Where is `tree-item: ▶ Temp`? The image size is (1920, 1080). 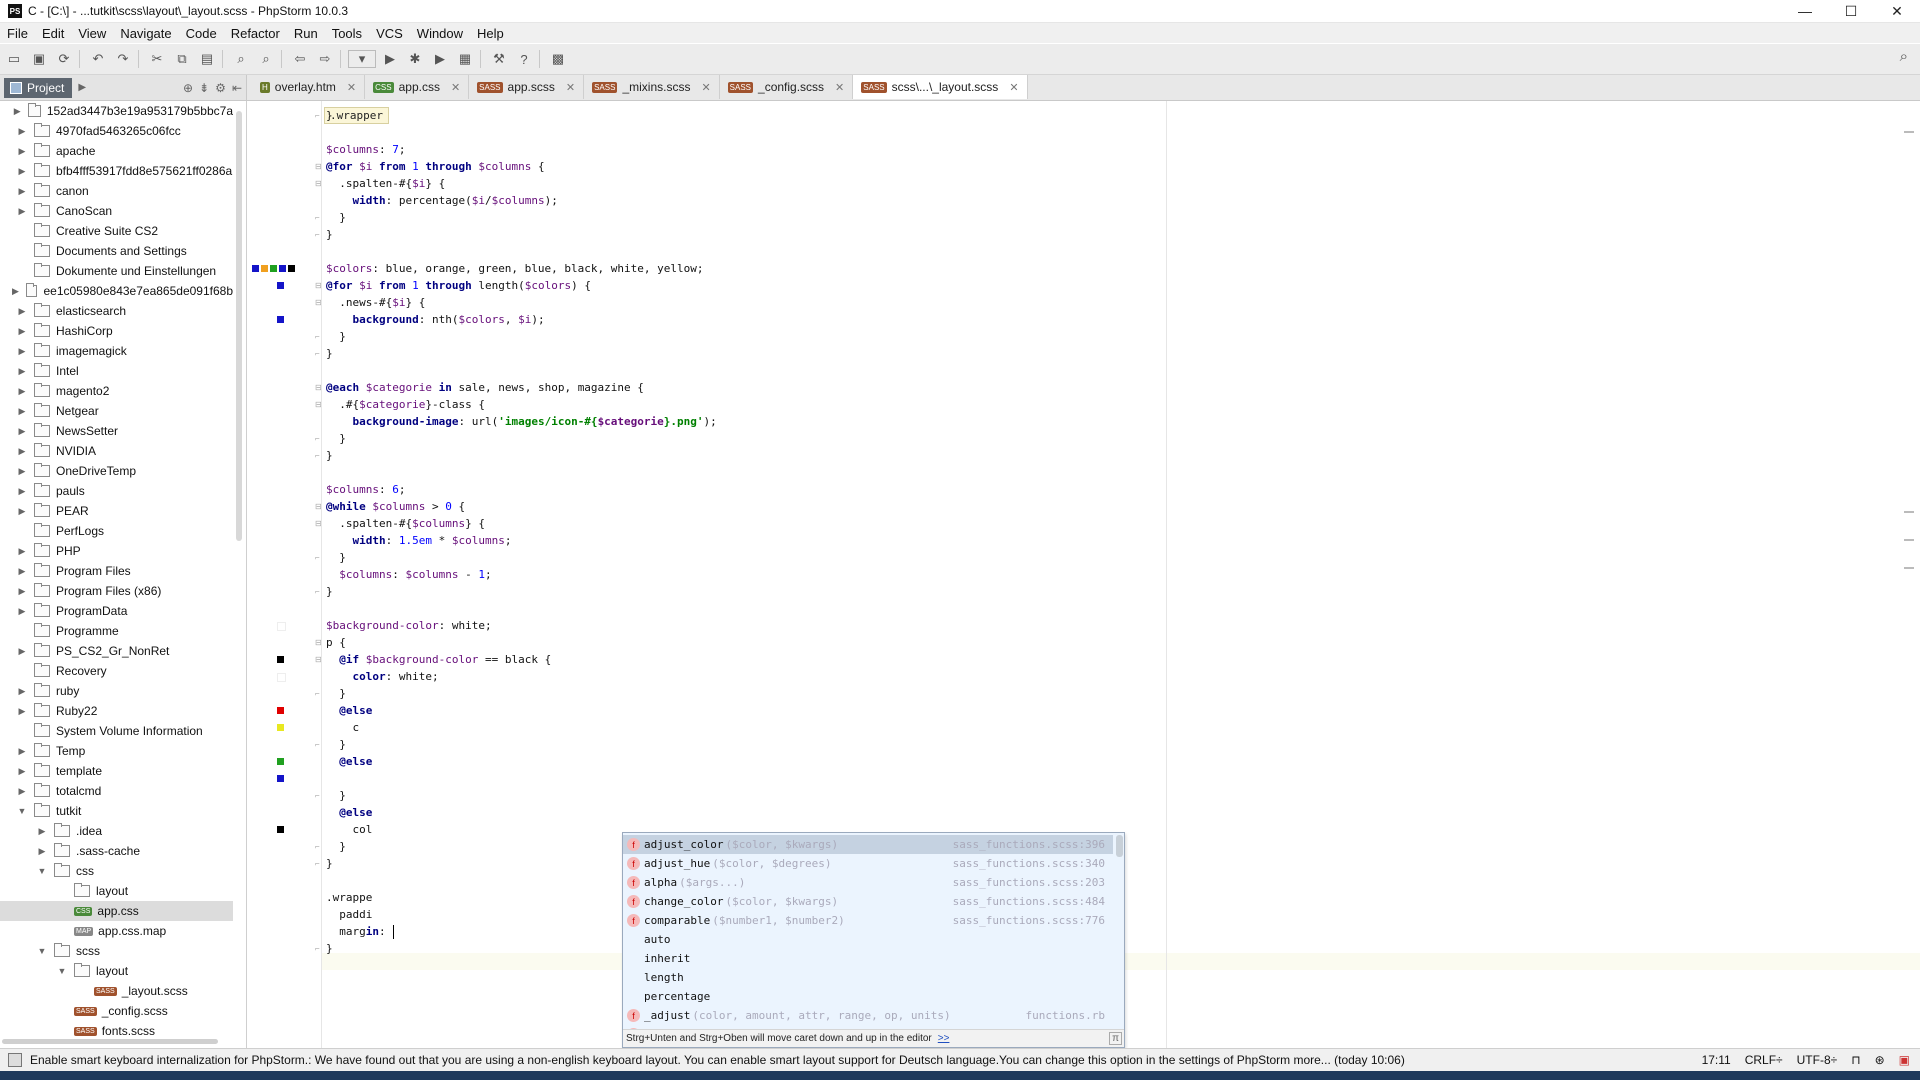 tree-item: ▶ Temp is located at coordinates (116, 751).